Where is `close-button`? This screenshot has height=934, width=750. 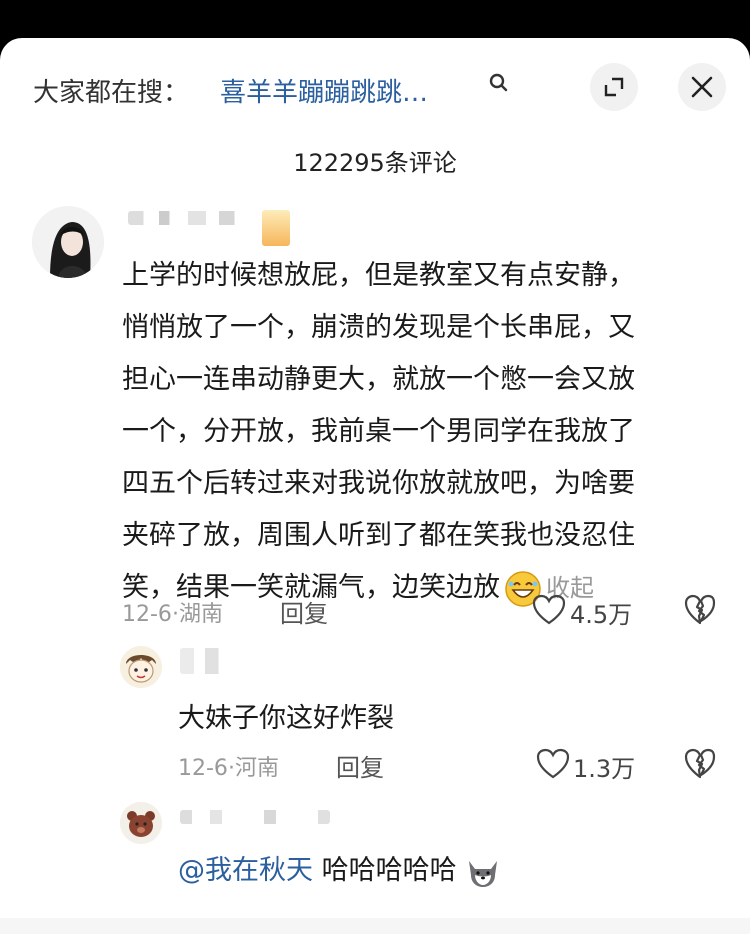
close-button is located at coordinates (702, 87).